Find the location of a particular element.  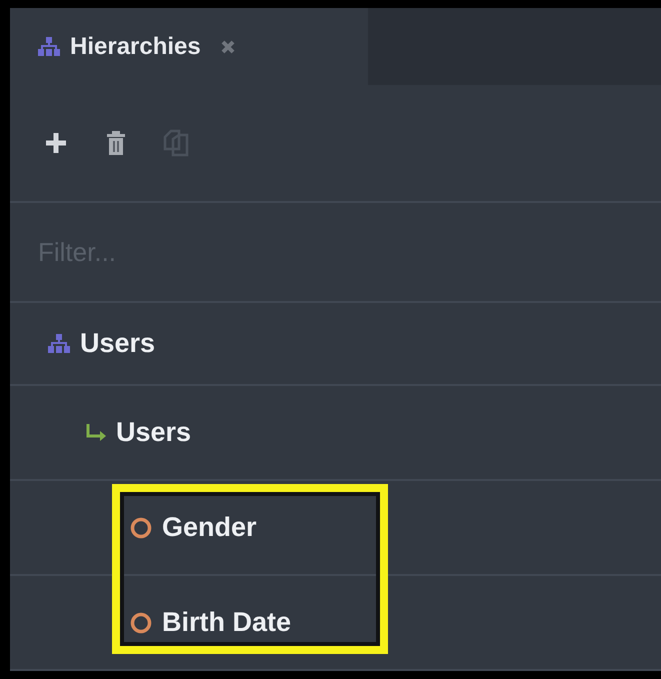

tree-item-label: Gender is located at coordinates (209, 527).